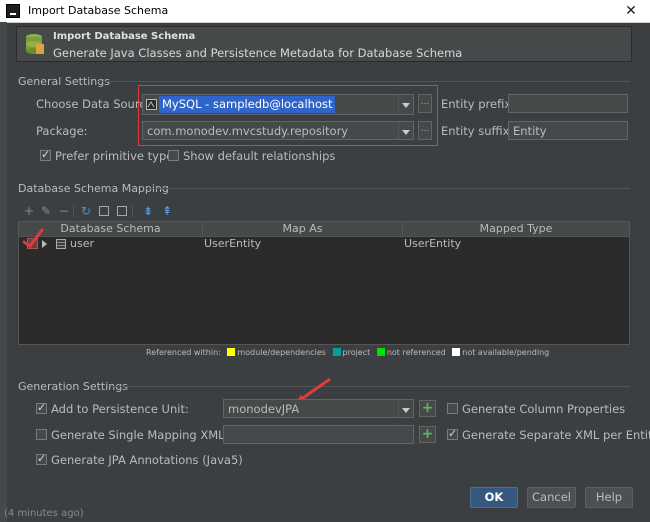 This screenshot has height=522, width=650. What do you see at coordinates (259, 156) in the screenshot?
I see `show-default-label: Show default relationships` at bounding box center [259, 156].